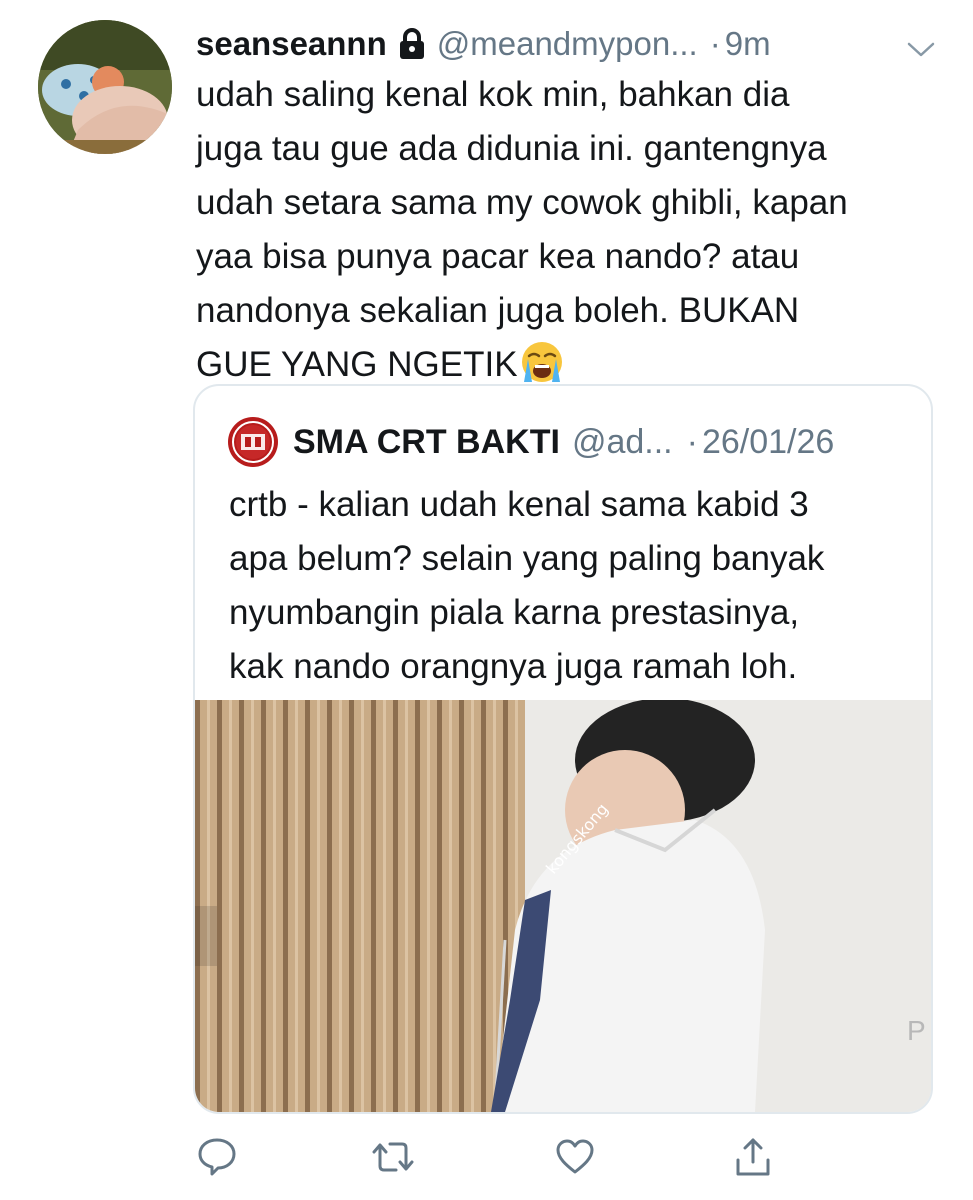  What do you see at coordinates (916, 1030) in the screenshot?
I see `svg-text: P` at bounding box center [916, 1030].